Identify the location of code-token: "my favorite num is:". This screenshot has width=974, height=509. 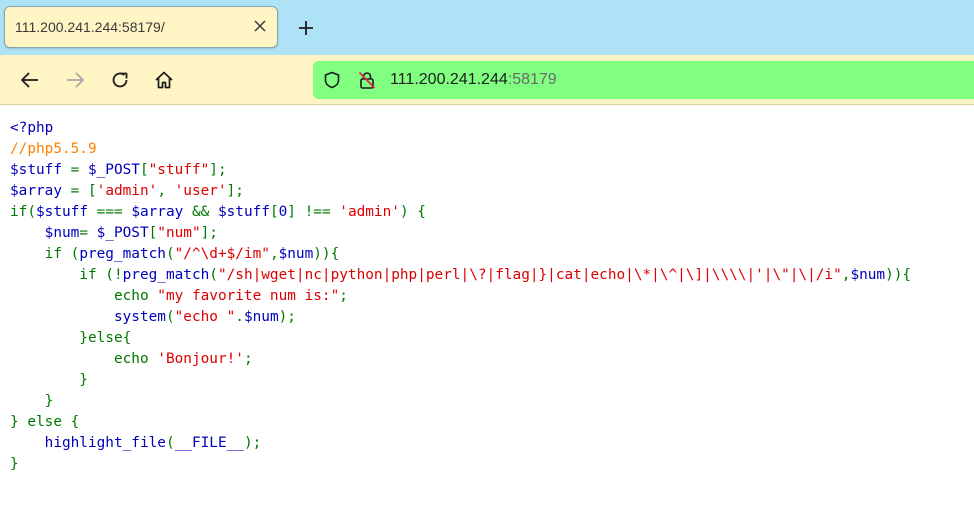
(248, 296).